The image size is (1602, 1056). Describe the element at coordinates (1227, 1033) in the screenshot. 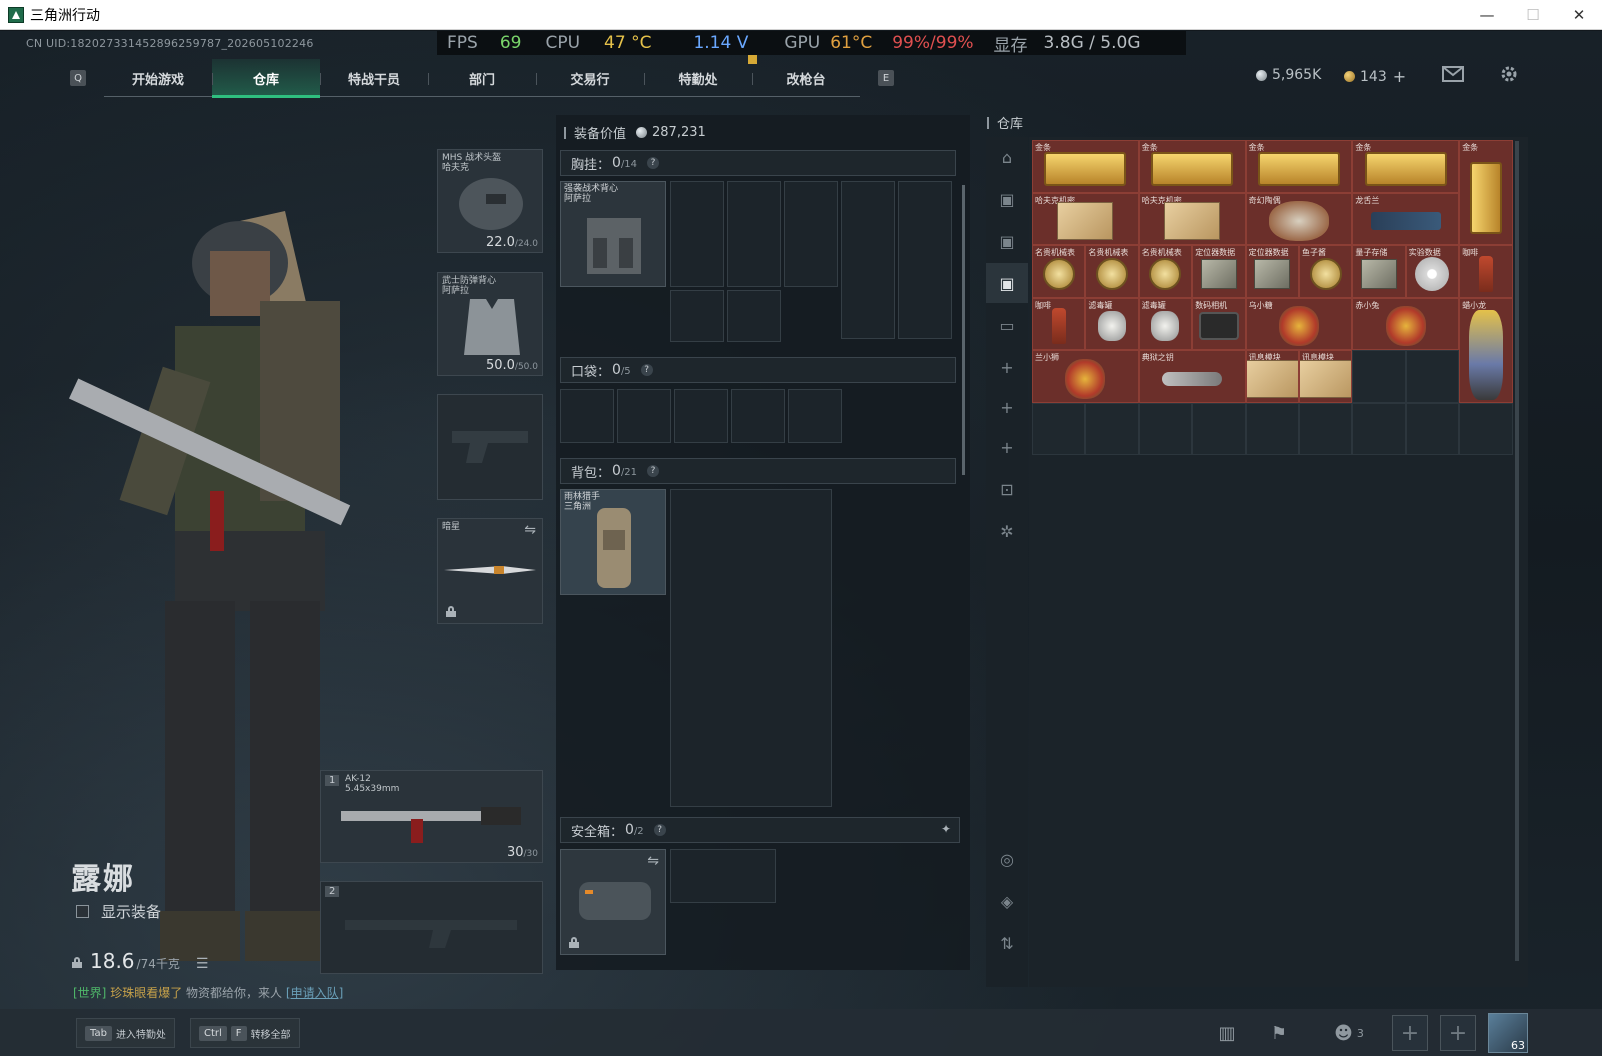

I see `stats-icon: ▥` at that location.